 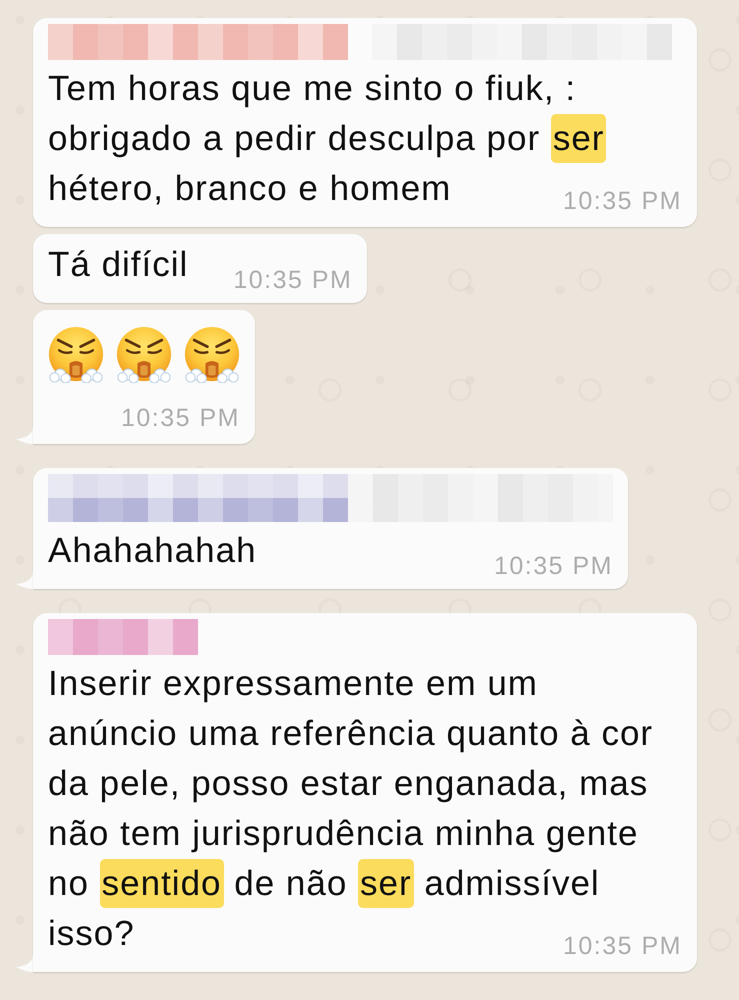 I want to click on message-text: Ahahahahah, so click(x=152, y=551).